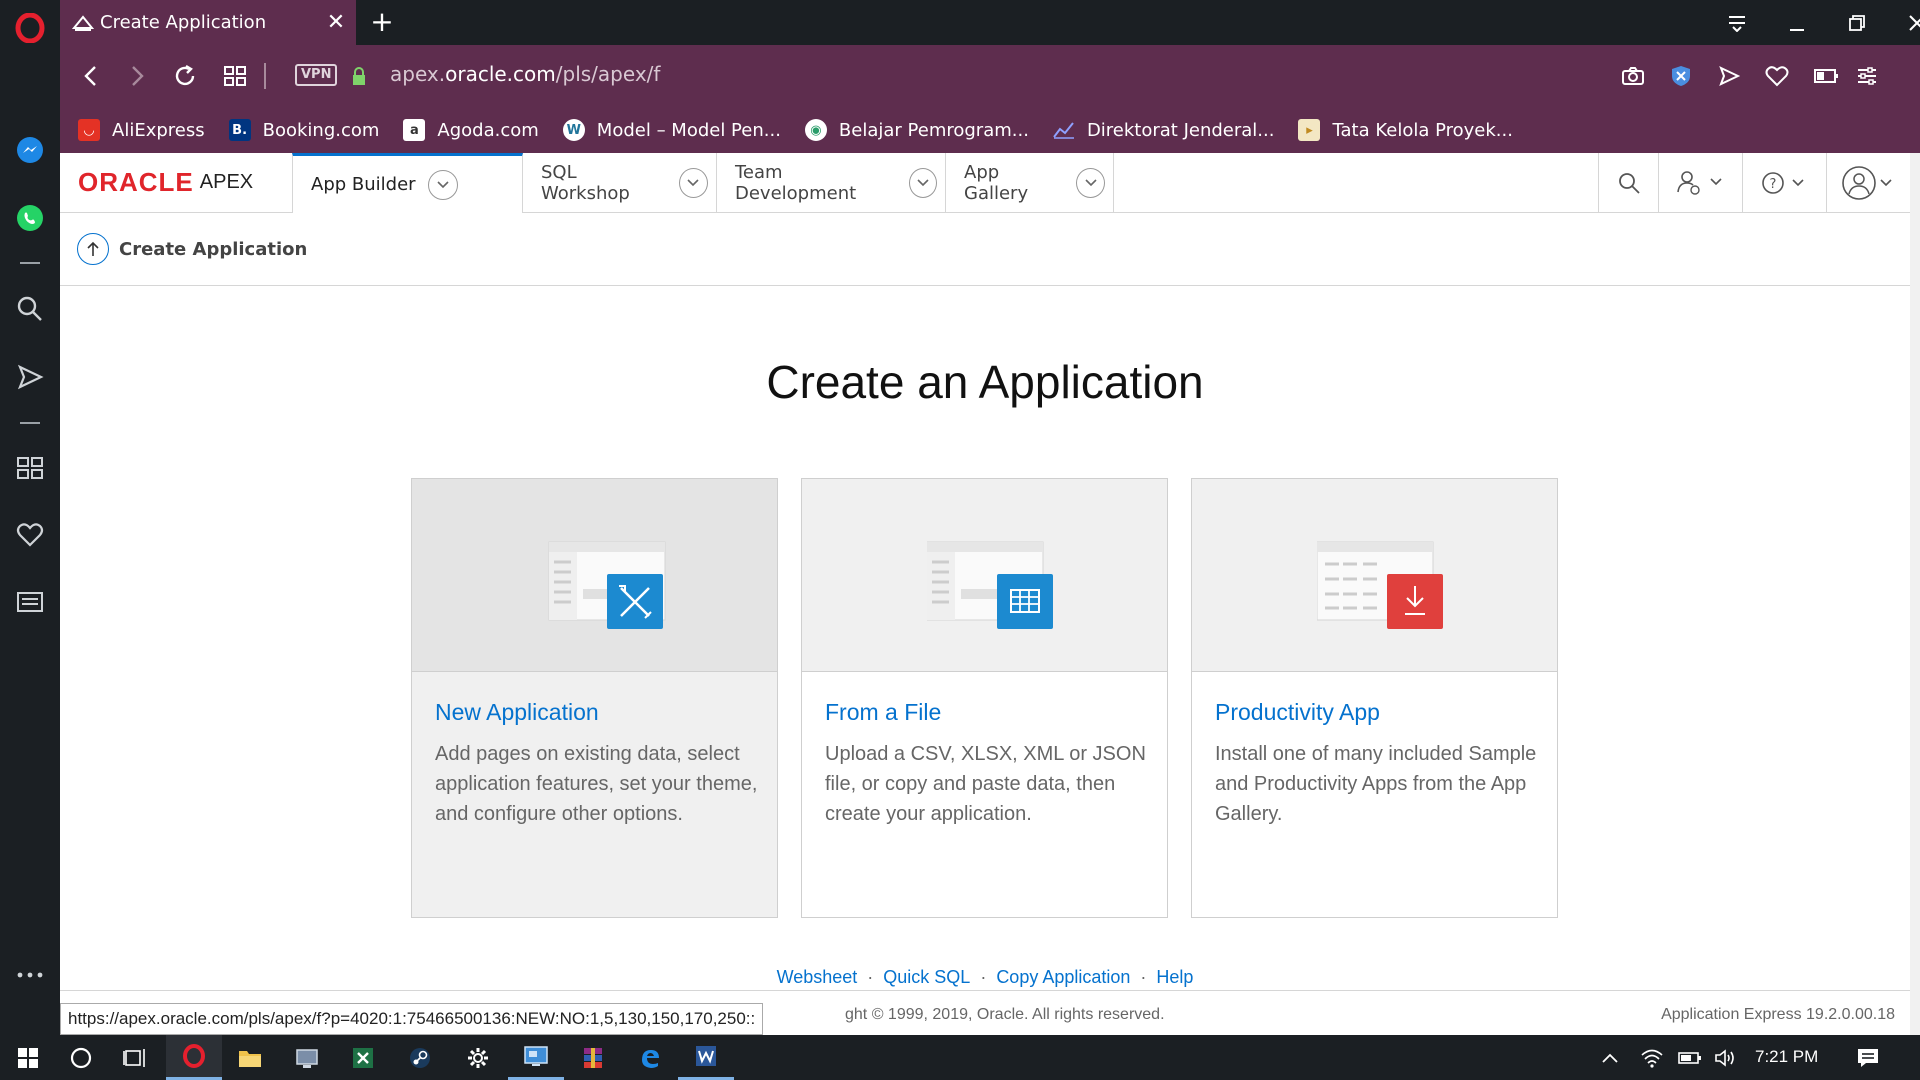 This screenshot has width=1920, height=1080. What do you see at coordinates (30, 218) in the screenshot?
I see `whatsapp-icon` at bounding box center [30, 218].